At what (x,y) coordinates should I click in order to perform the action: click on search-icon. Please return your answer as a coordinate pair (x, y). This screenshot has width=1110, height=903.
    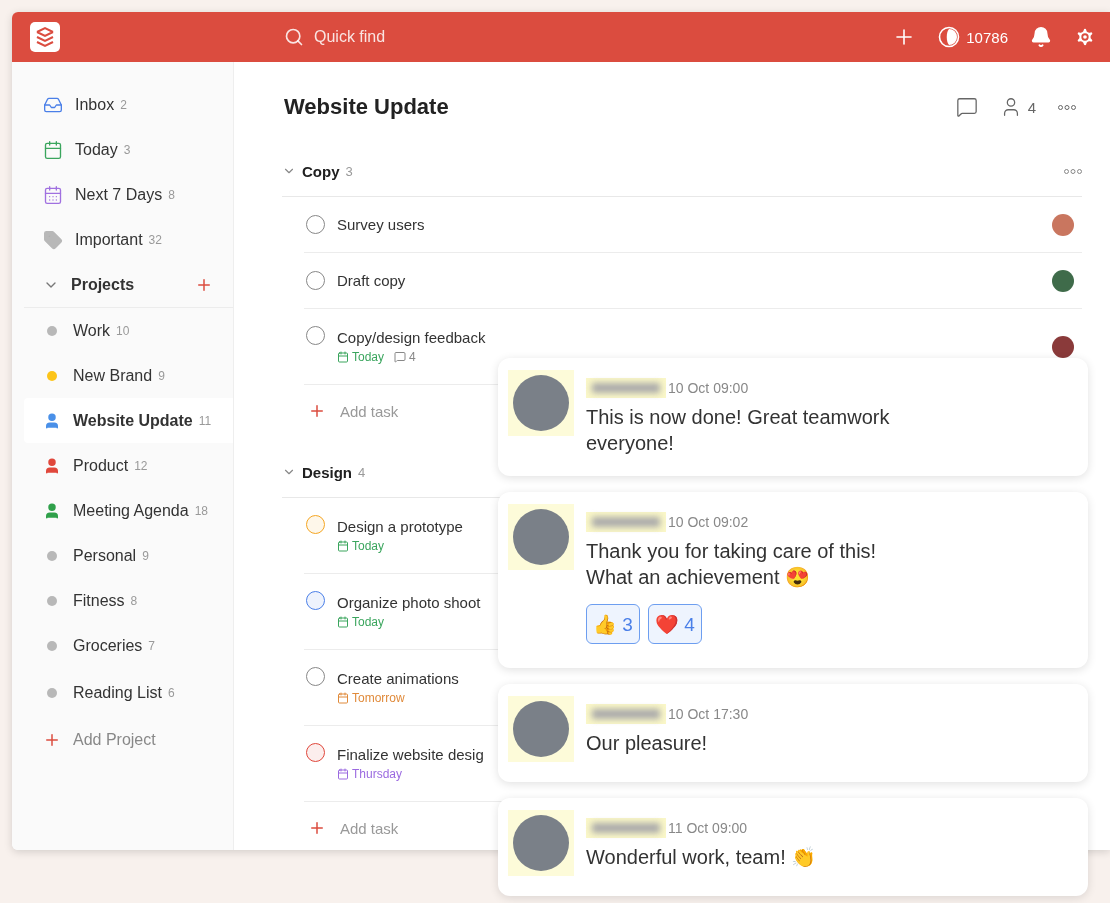
    Looking at the image, I should click on (294, 37).